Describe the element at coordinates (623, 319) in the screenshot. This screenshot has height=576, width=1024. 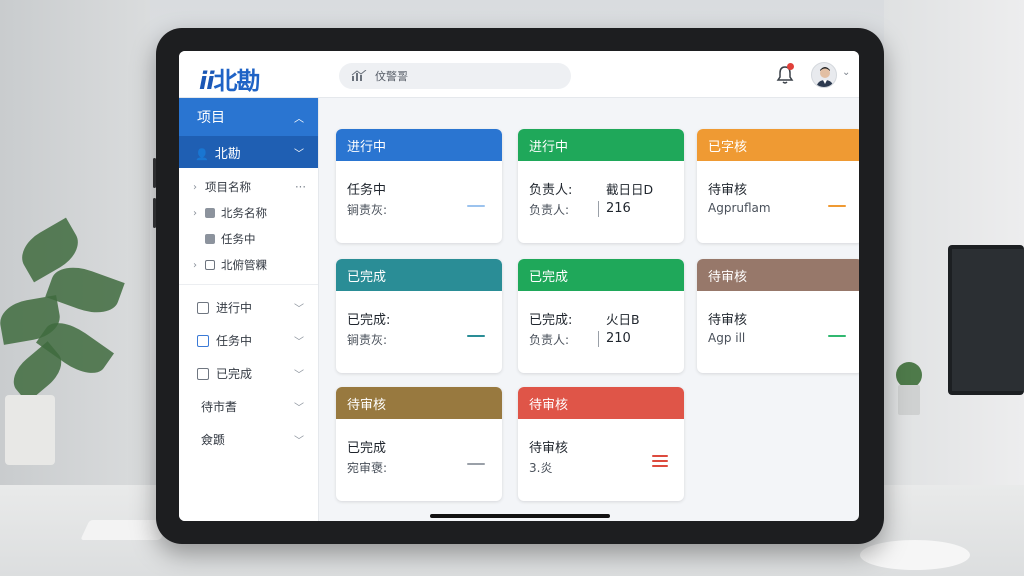
I see `card-value: 火日B` at that location.